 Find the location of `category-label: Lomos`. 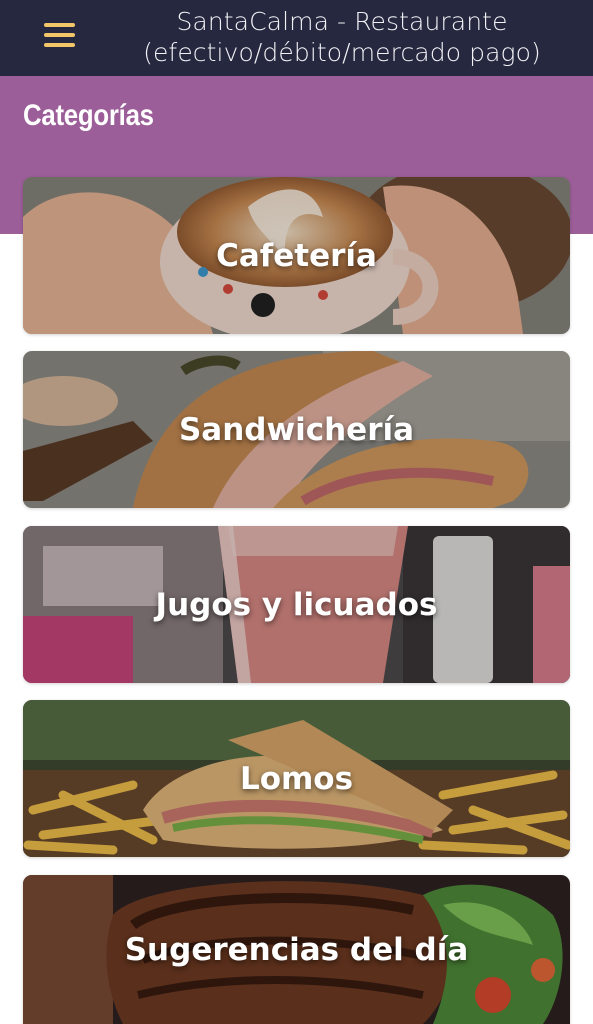

category-label: Lomos is located at coordinates (296, 778).